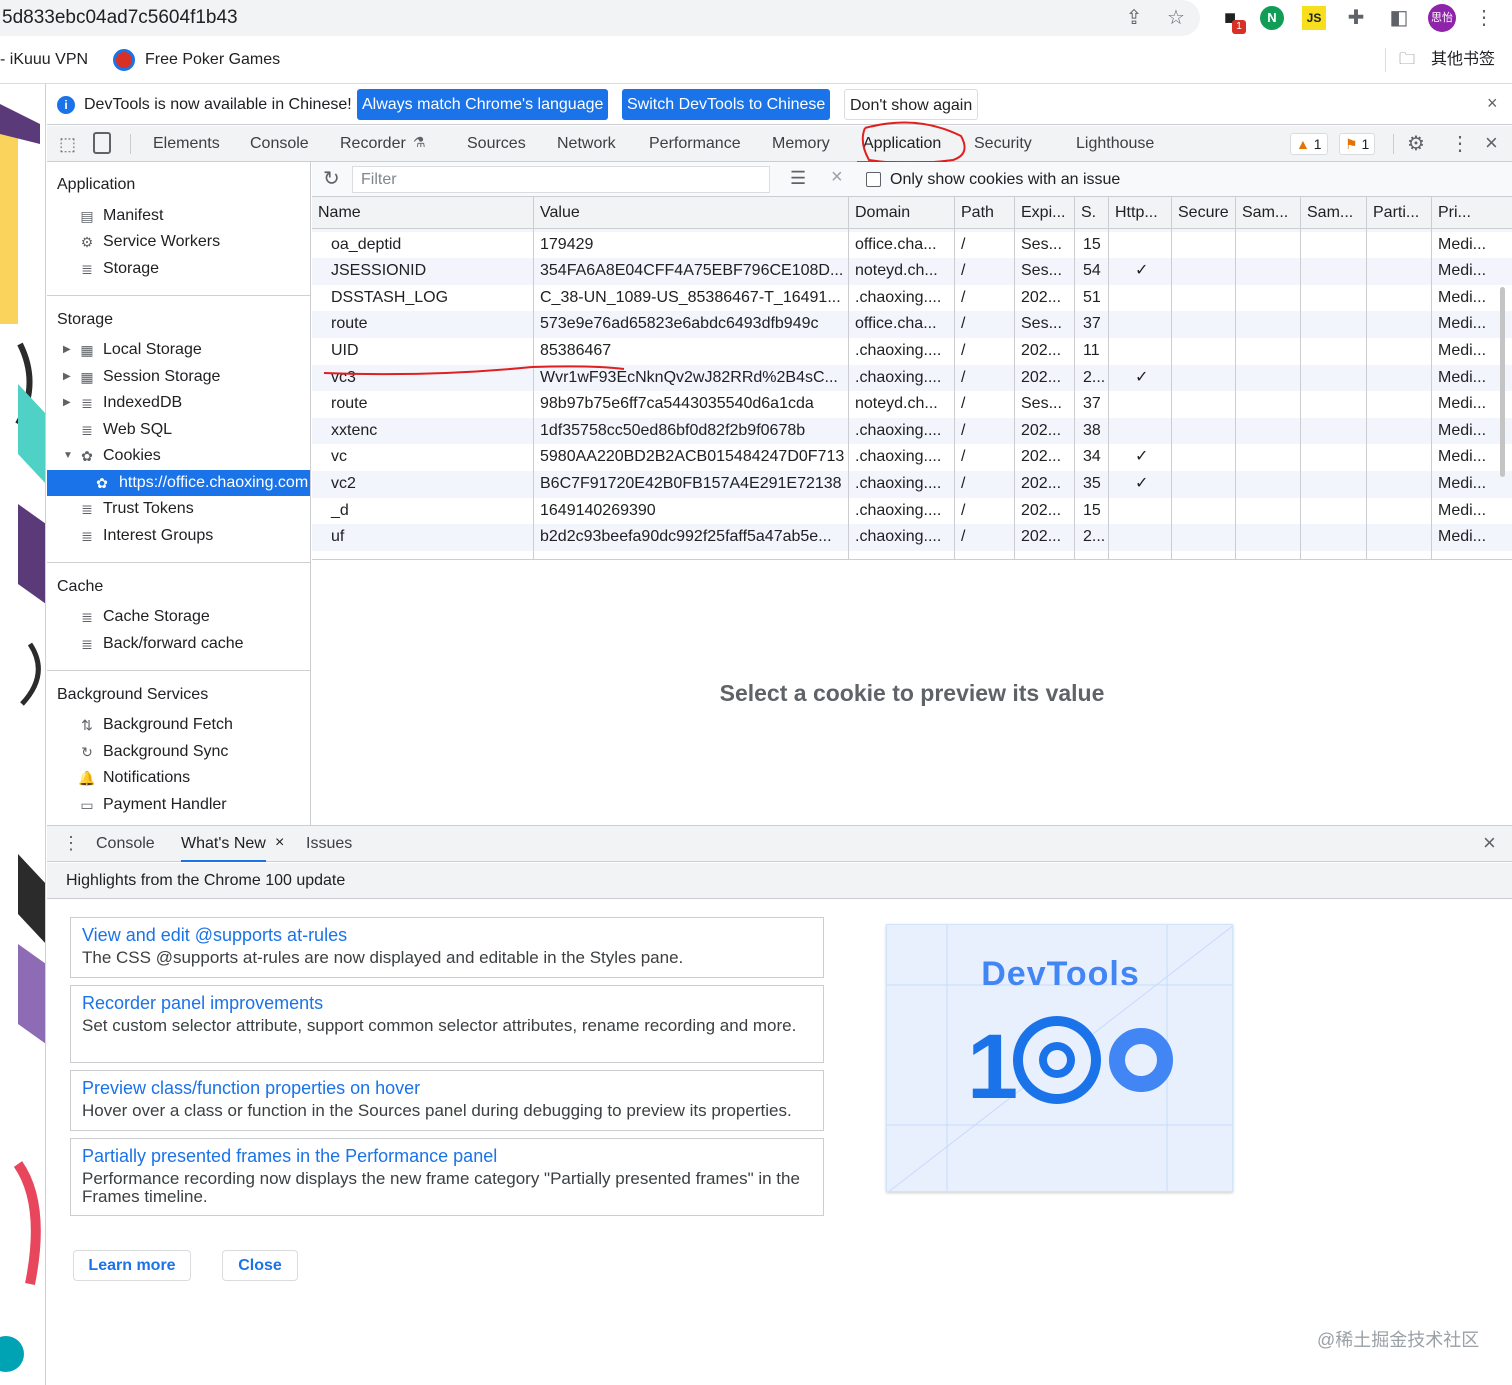 This screenshot has height=1385, width=1512. Describe the element at coordinates (1489, 843) in the screenshot. I see `close-drawer-icon: ×` at that location.